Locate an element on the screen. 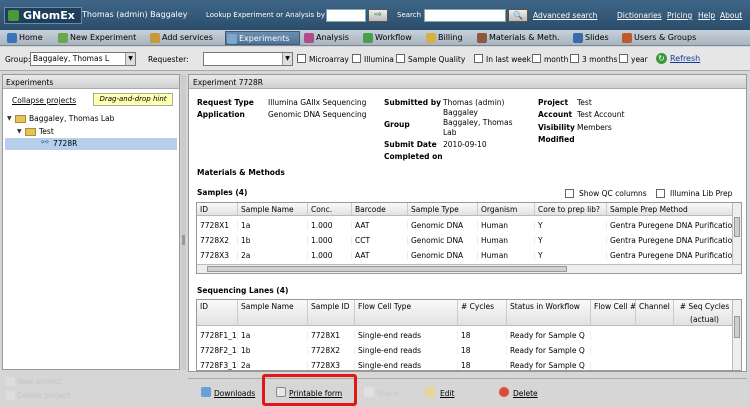 This screenshot has height=407, width=750. application-value: Genomic DNA Sequencing is located at coordinates (317, 114).